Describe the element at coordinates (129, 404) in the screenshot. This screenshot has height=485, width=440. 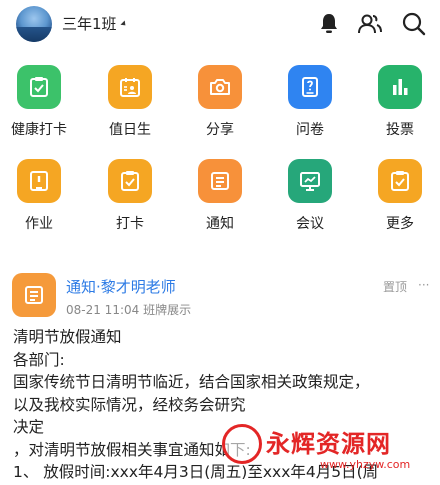
I see `feed-line: 以及我校实际情况，经校务会研究` at that location.